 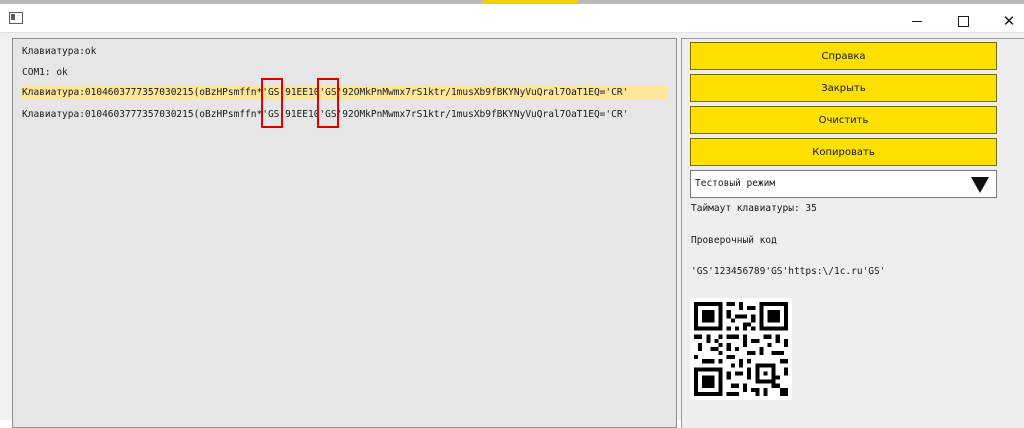 I want to click on minimize-button, so click(x=917, y=21).